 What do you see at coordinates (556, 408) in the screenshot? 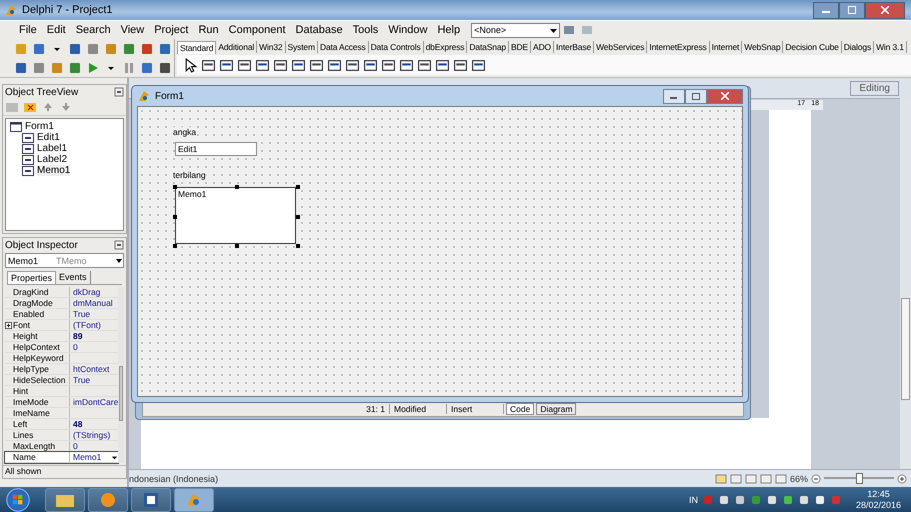
I see `editor-tab: Diagram` at bounding box center [556, 408].